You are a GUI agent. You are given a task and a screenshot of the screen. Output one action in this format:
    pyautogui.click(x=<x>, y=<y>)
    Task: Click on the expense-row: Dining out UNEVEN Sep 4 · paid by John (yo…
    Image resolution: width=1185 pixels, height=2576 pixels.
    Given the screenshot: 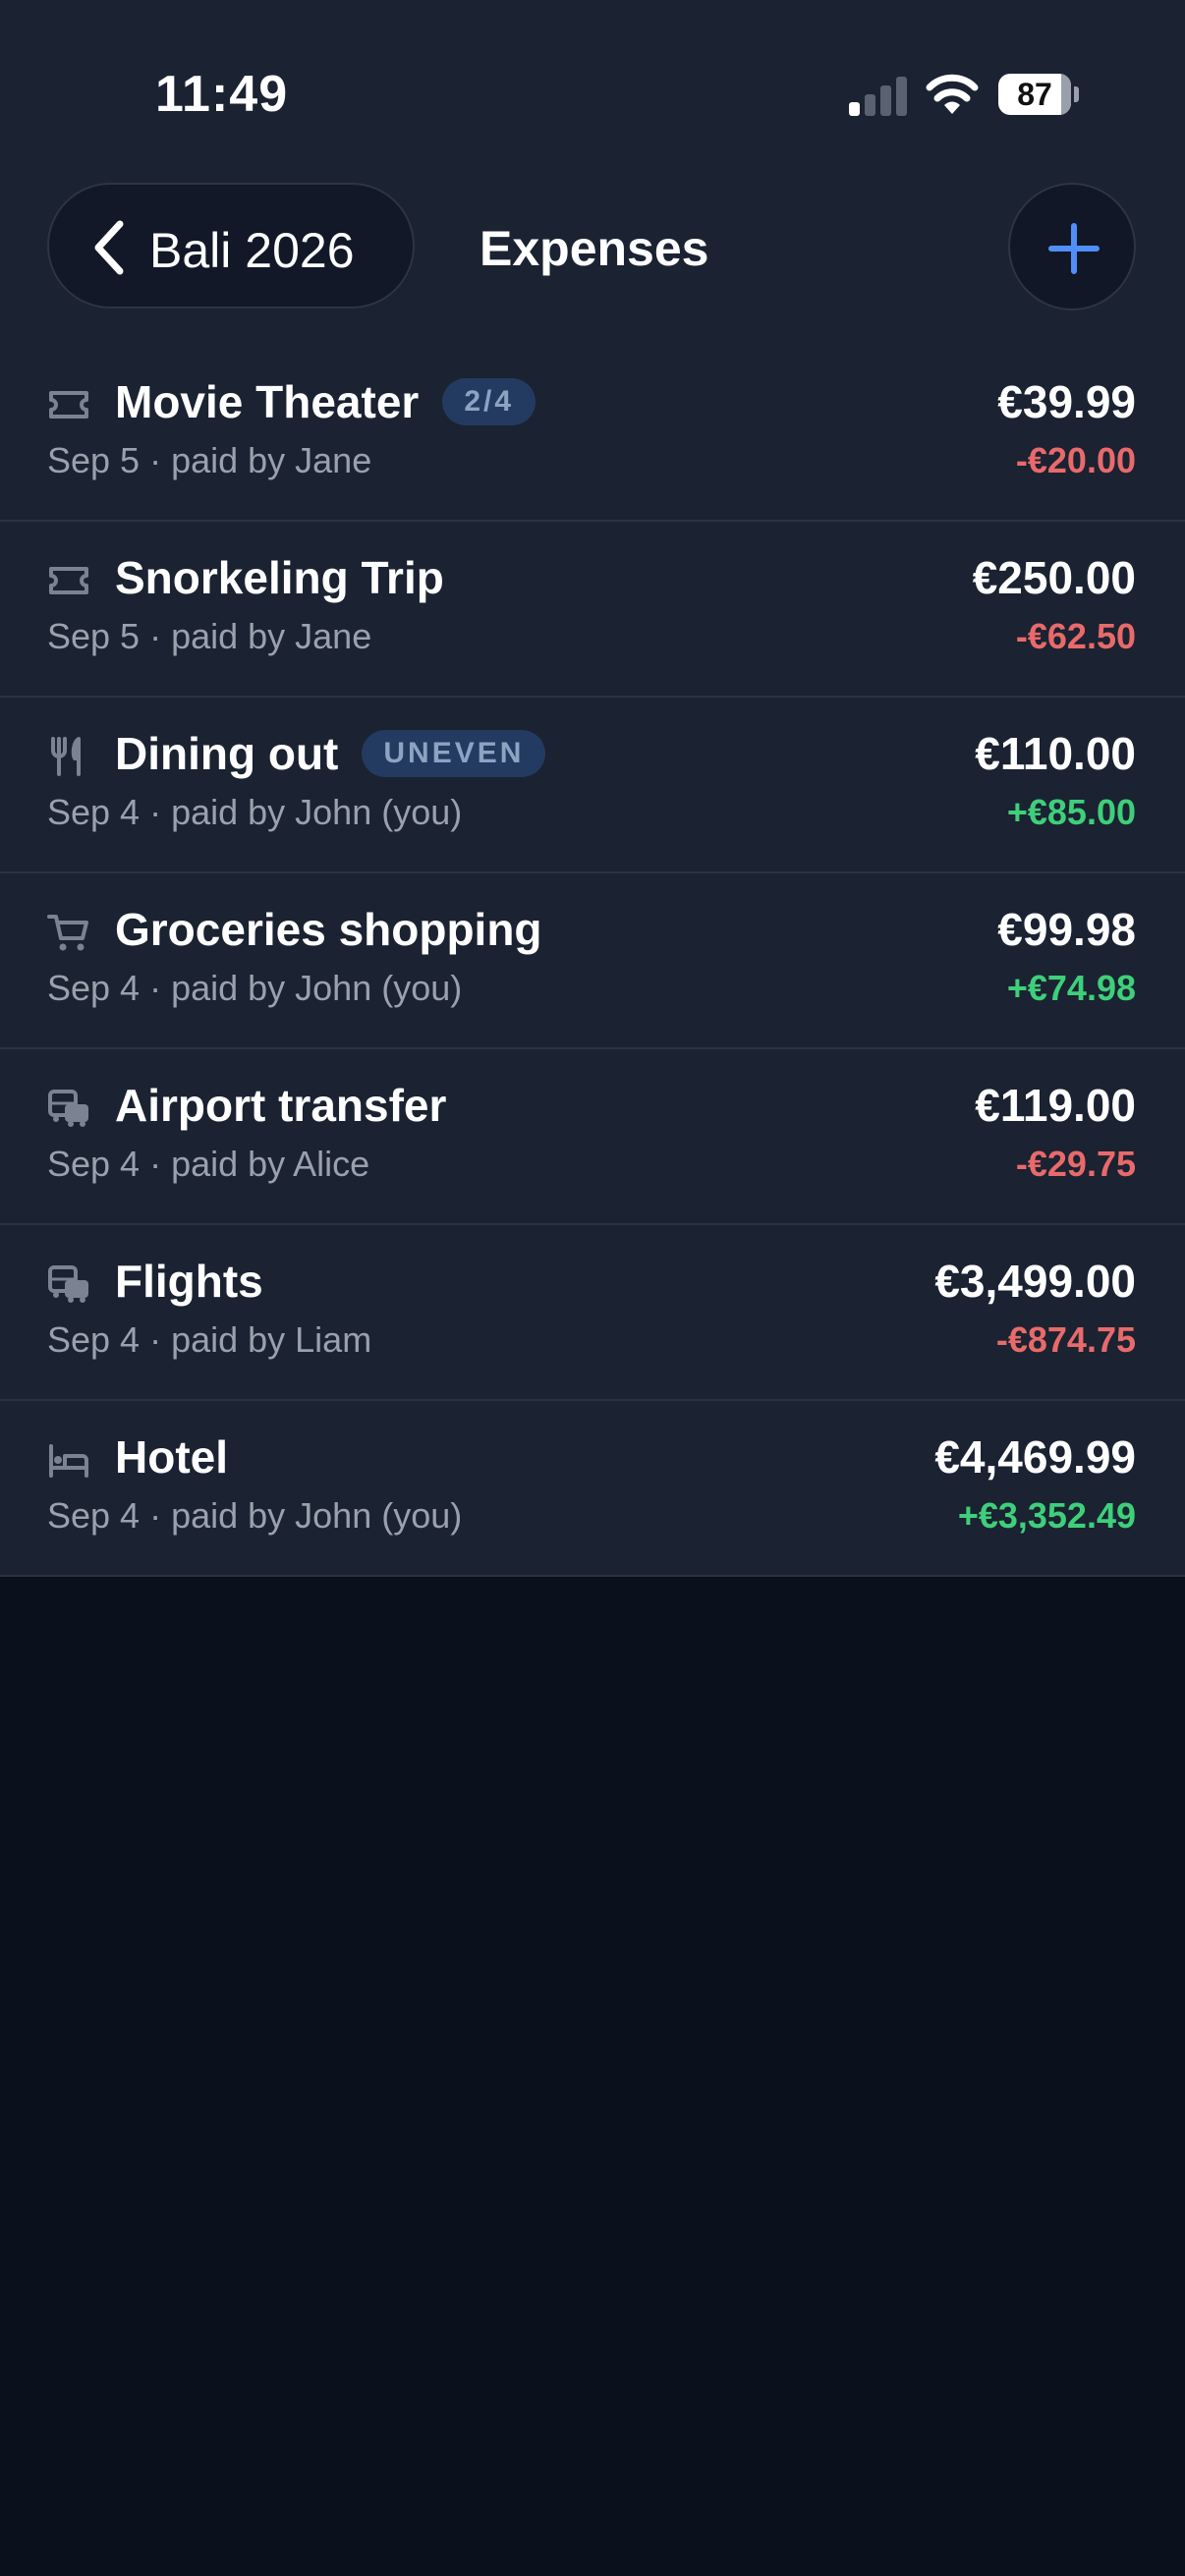 What is the action you would take?
    pyautogui.click(x=592, y=785)
    